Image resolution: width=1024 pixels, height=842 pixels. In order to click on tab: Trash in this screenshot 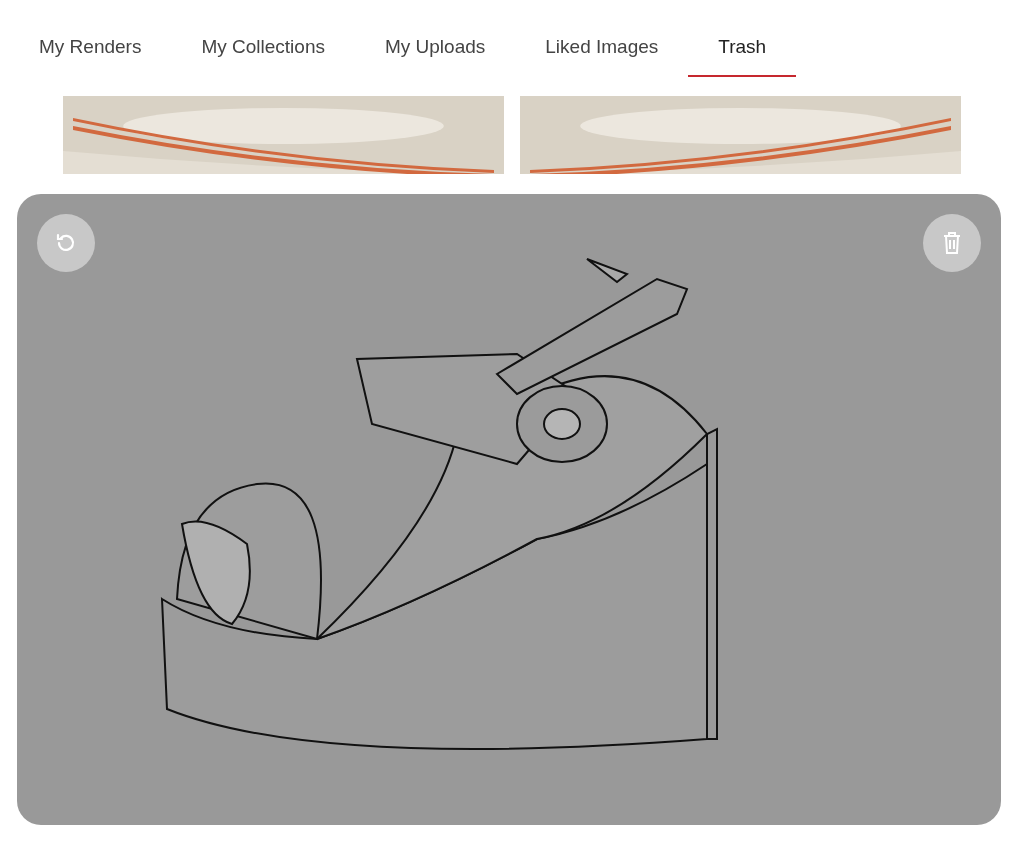, I will do `click(742, 54)`.